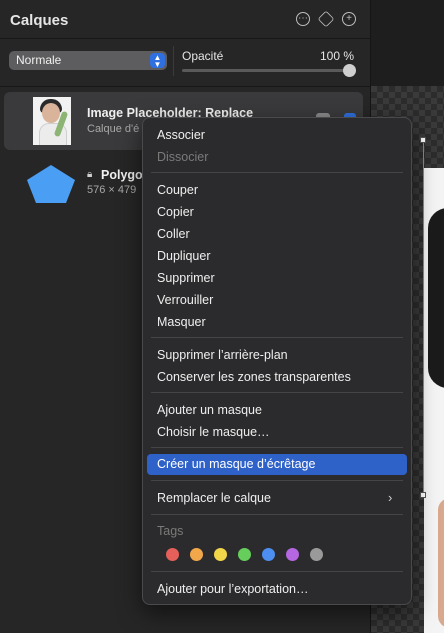 The height and width of the screenshot is (633, 444). I want to click on lock-icon: 🔒︎, so click(90, 174).